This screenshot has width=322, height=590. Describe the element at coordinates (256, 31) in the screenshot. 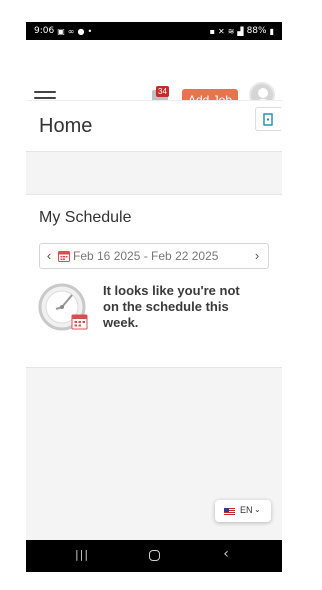

I see `battery-level: 88%` at that location.